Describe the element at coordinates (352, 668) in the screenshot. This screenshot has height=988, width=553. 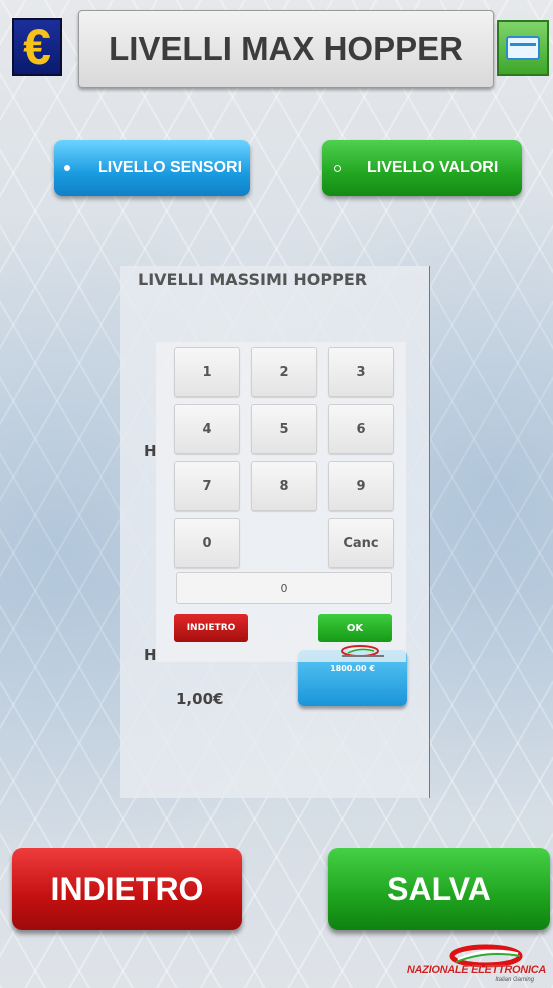
I see `value-button-label: 1800.00 €` at that location.